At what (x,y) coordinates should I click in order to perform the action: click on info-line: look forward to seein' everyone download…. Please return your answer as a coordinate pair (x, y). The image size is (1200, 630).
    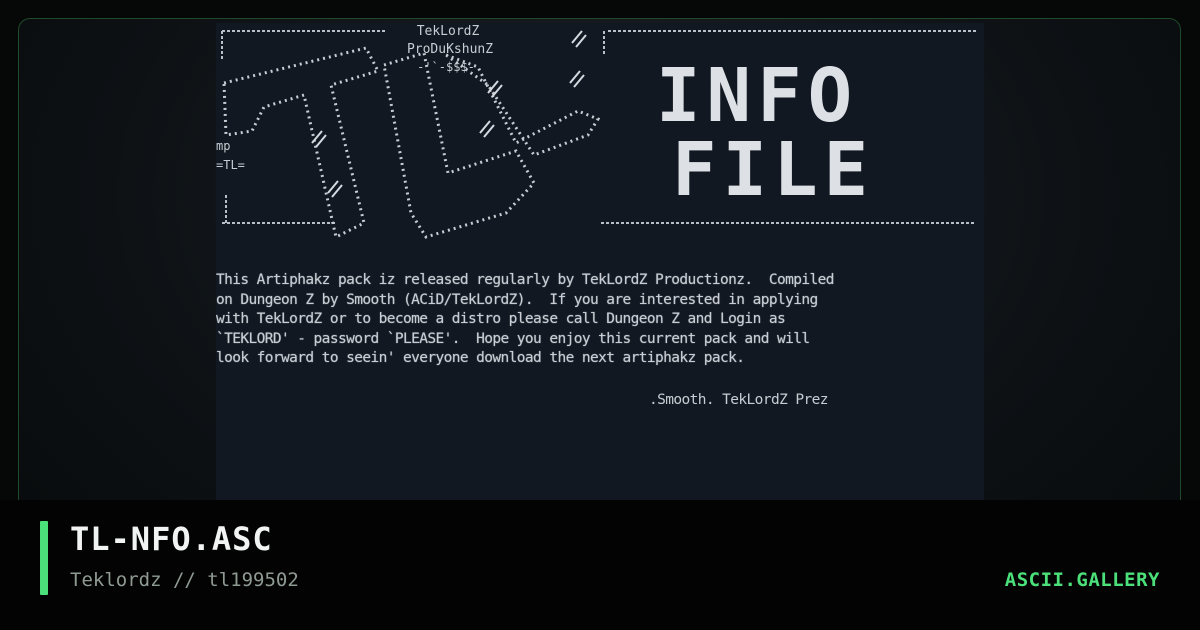
    Looking at the image, I should click on (480, 358).